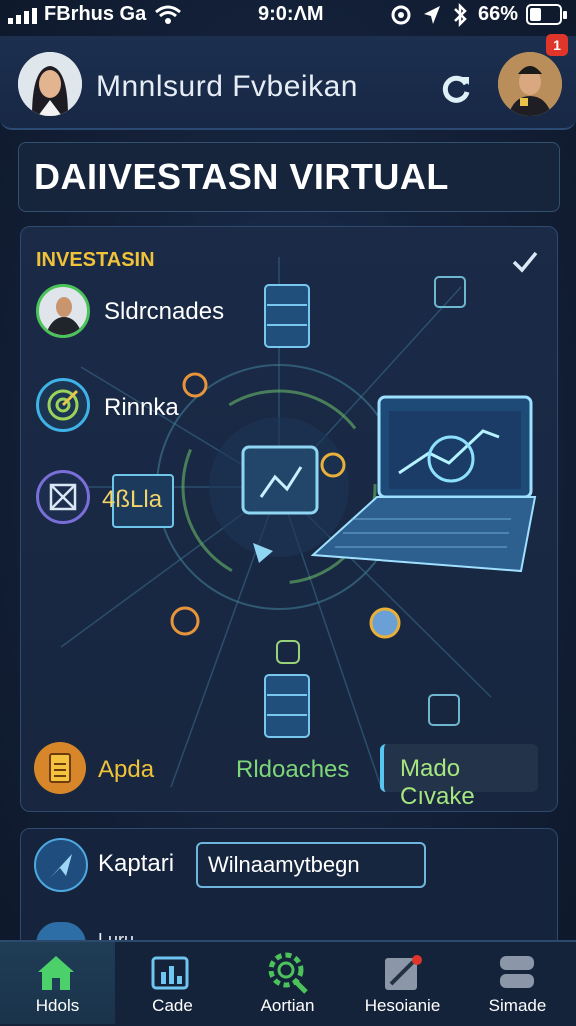  Describe the element at coordinates (460, 15) in the screenshot. I see `bluetooth-icon` at that location.